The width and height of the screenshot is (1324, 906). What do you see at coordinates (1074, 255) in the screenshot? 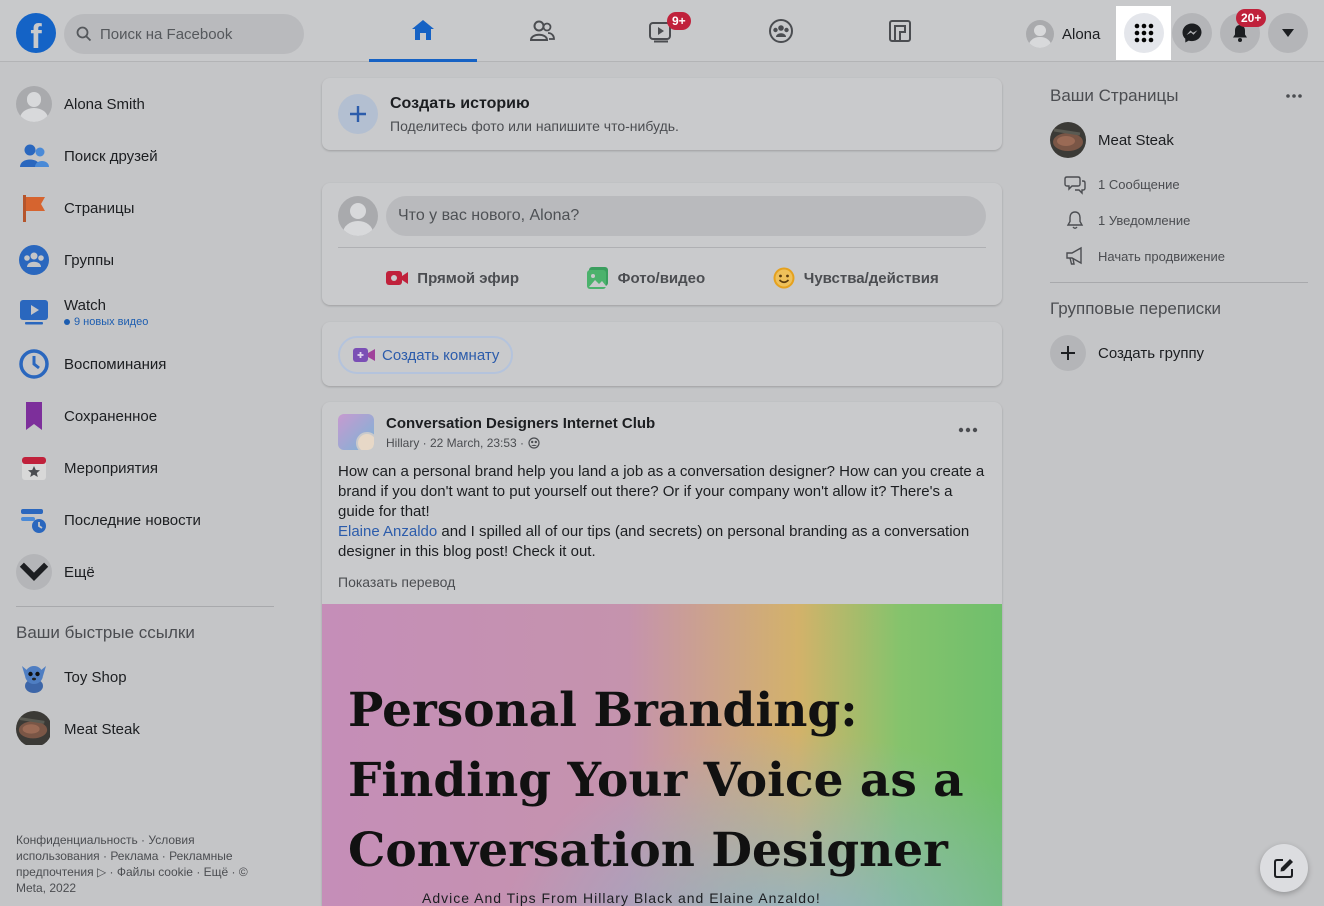
I see `megaphone-icon` at bounding box center [1074, 255].